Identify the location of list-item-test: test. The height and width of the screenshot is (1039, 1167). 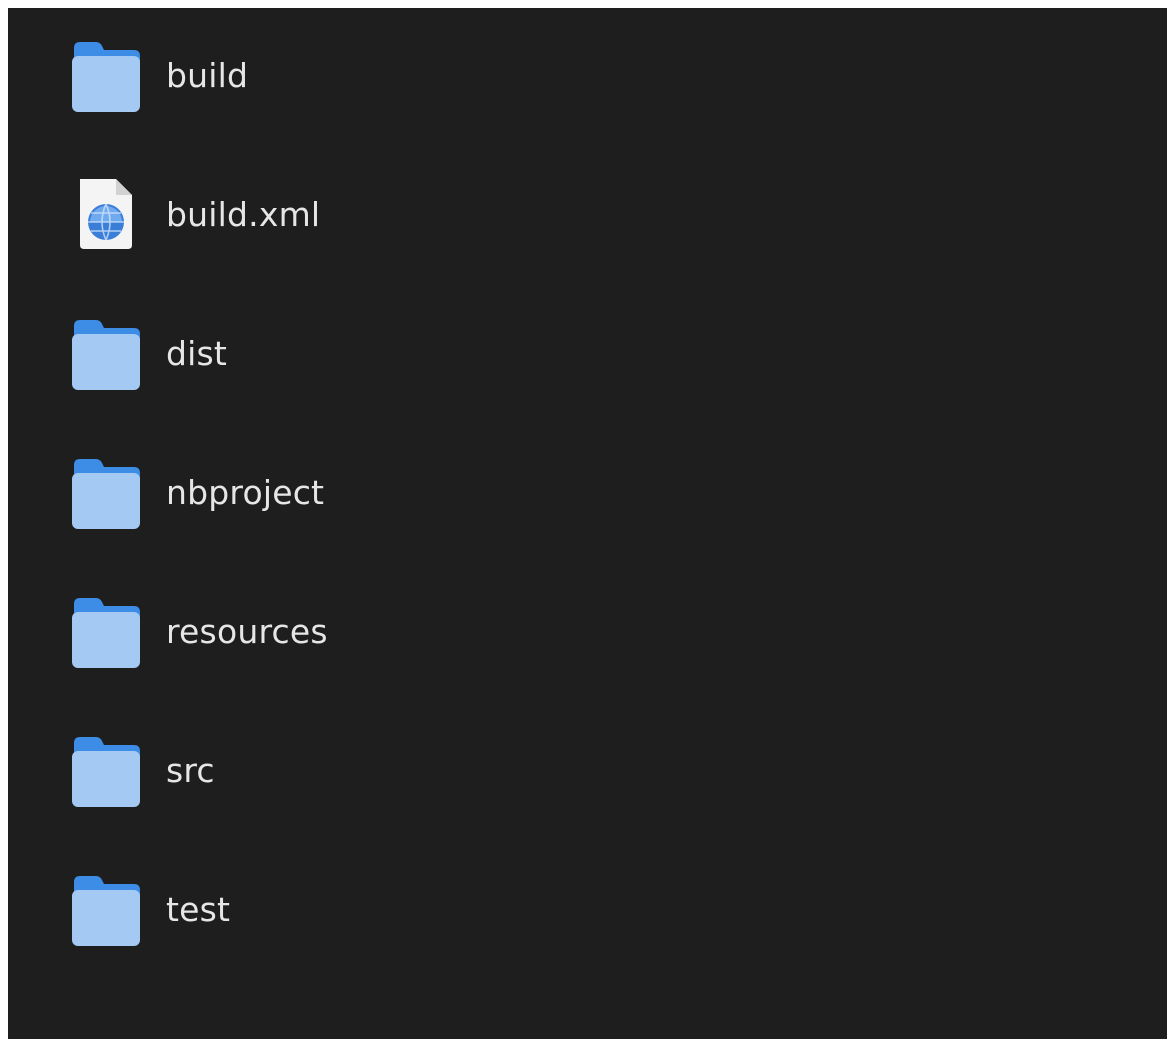
(587, 911).